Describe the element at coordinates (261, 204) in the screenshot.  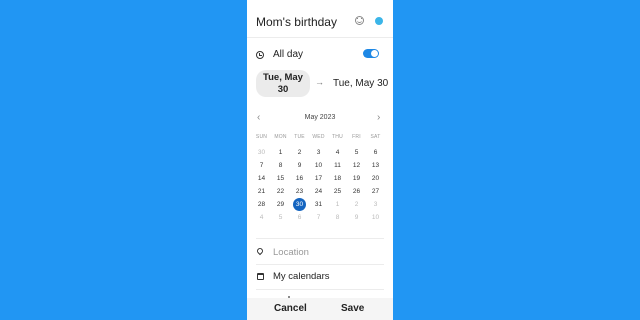
I see `calendar-day: 28` at that location.